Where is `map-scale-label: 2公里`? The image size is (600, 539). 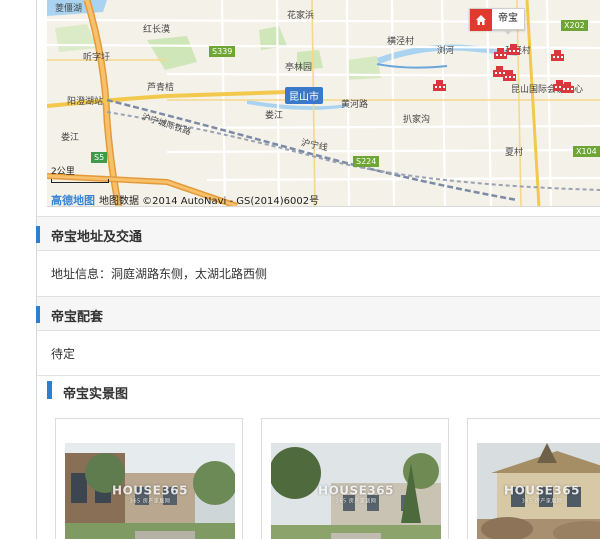
map-scale-label: 2公里 is located at coordinates (63, 172).